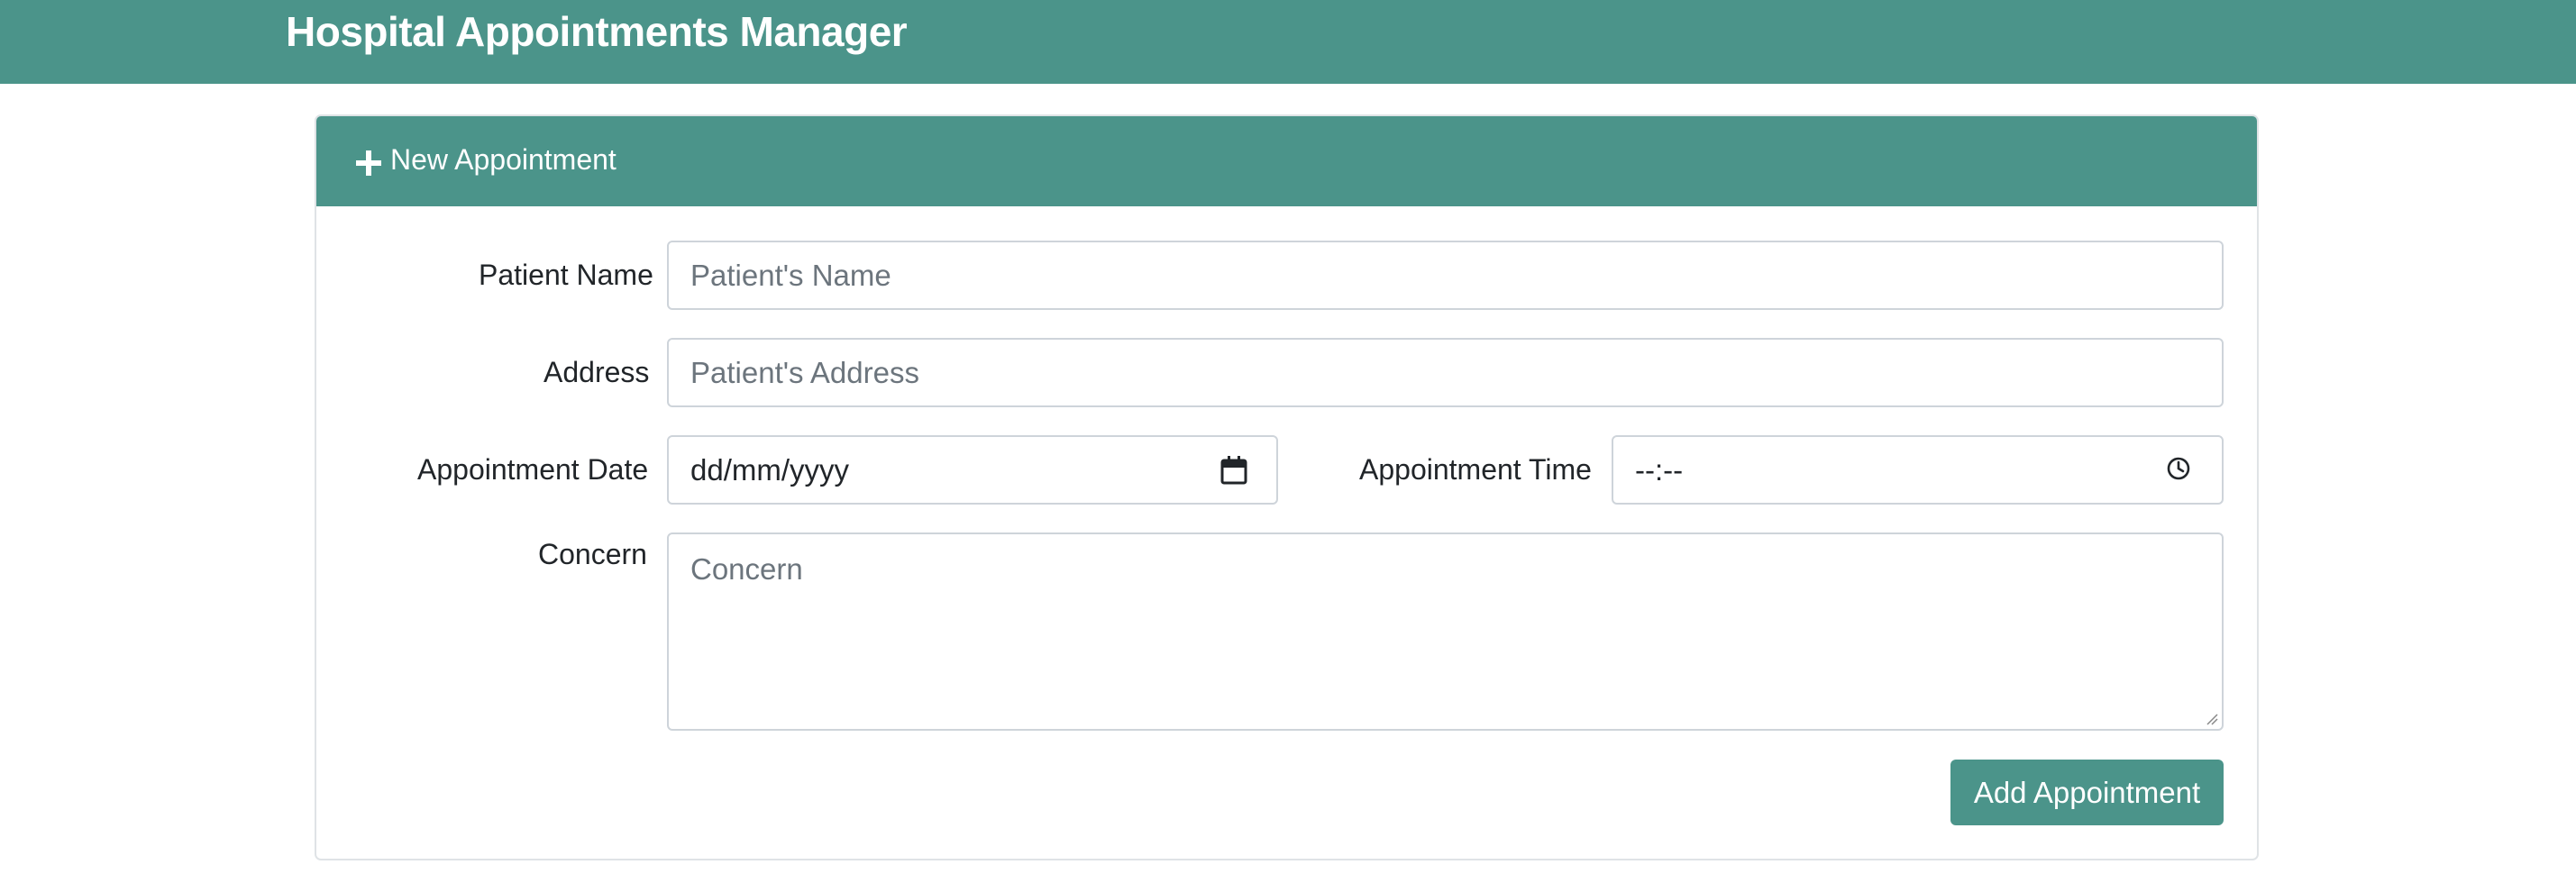 The height and width of the screenshot is (892, 2576). I want to click on app-title: Hospital Appointments Manager, so click(597, 32).